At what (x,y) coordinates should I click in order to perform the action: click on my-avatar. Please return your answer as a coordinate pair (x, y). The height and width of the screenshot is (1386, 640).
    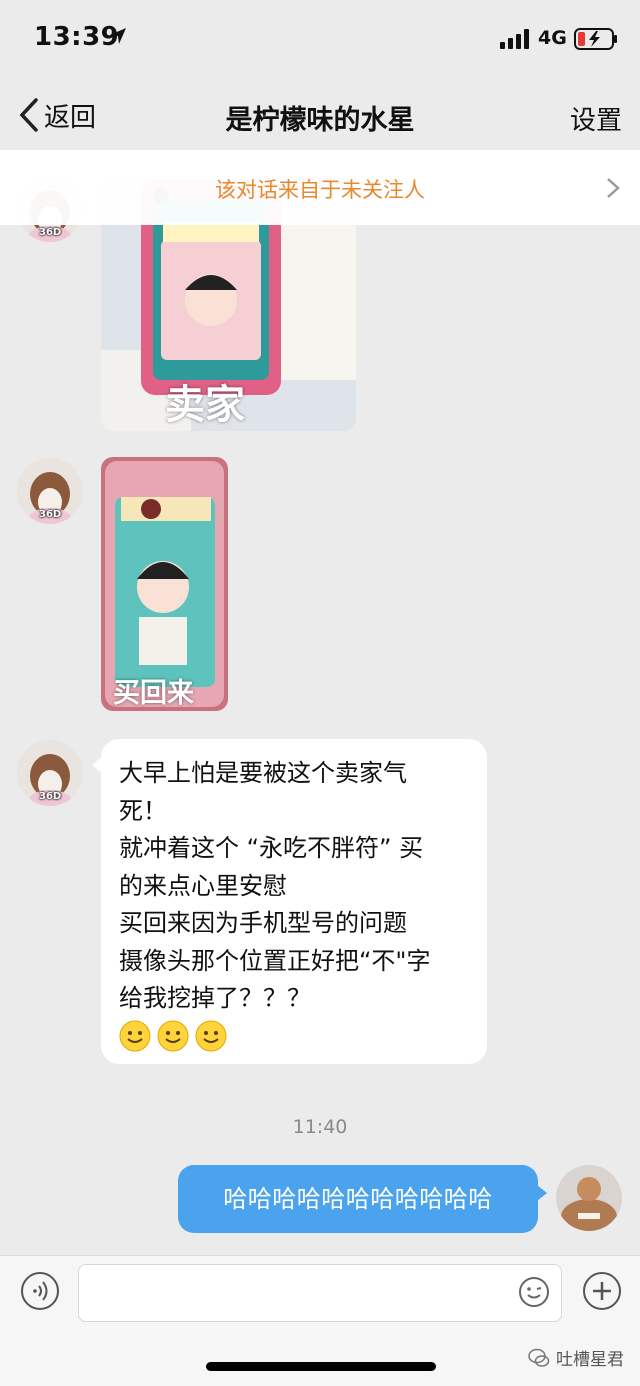
    Looking at the image, I should click on (589, 1198).